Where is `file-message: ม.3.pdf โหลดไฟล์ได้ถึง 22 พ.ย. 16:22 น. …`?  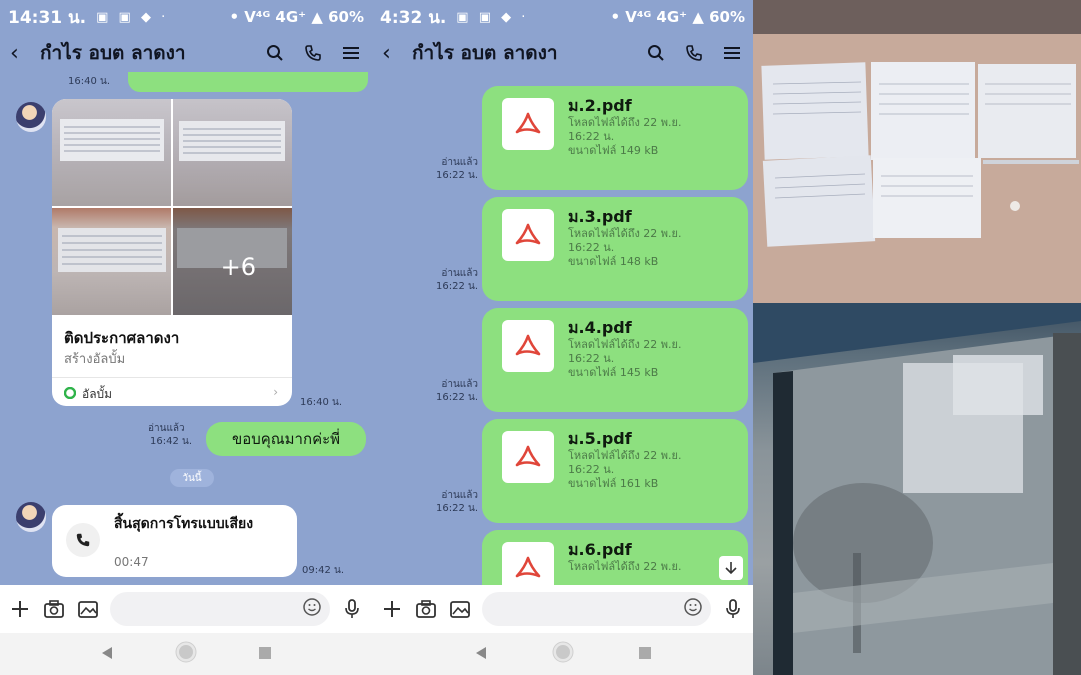
file-message: ม.3.pdf โหลดไฟล์ได้ถึง 22 พ.ย. 16:22 น. … is located at coordinates (615, 249).